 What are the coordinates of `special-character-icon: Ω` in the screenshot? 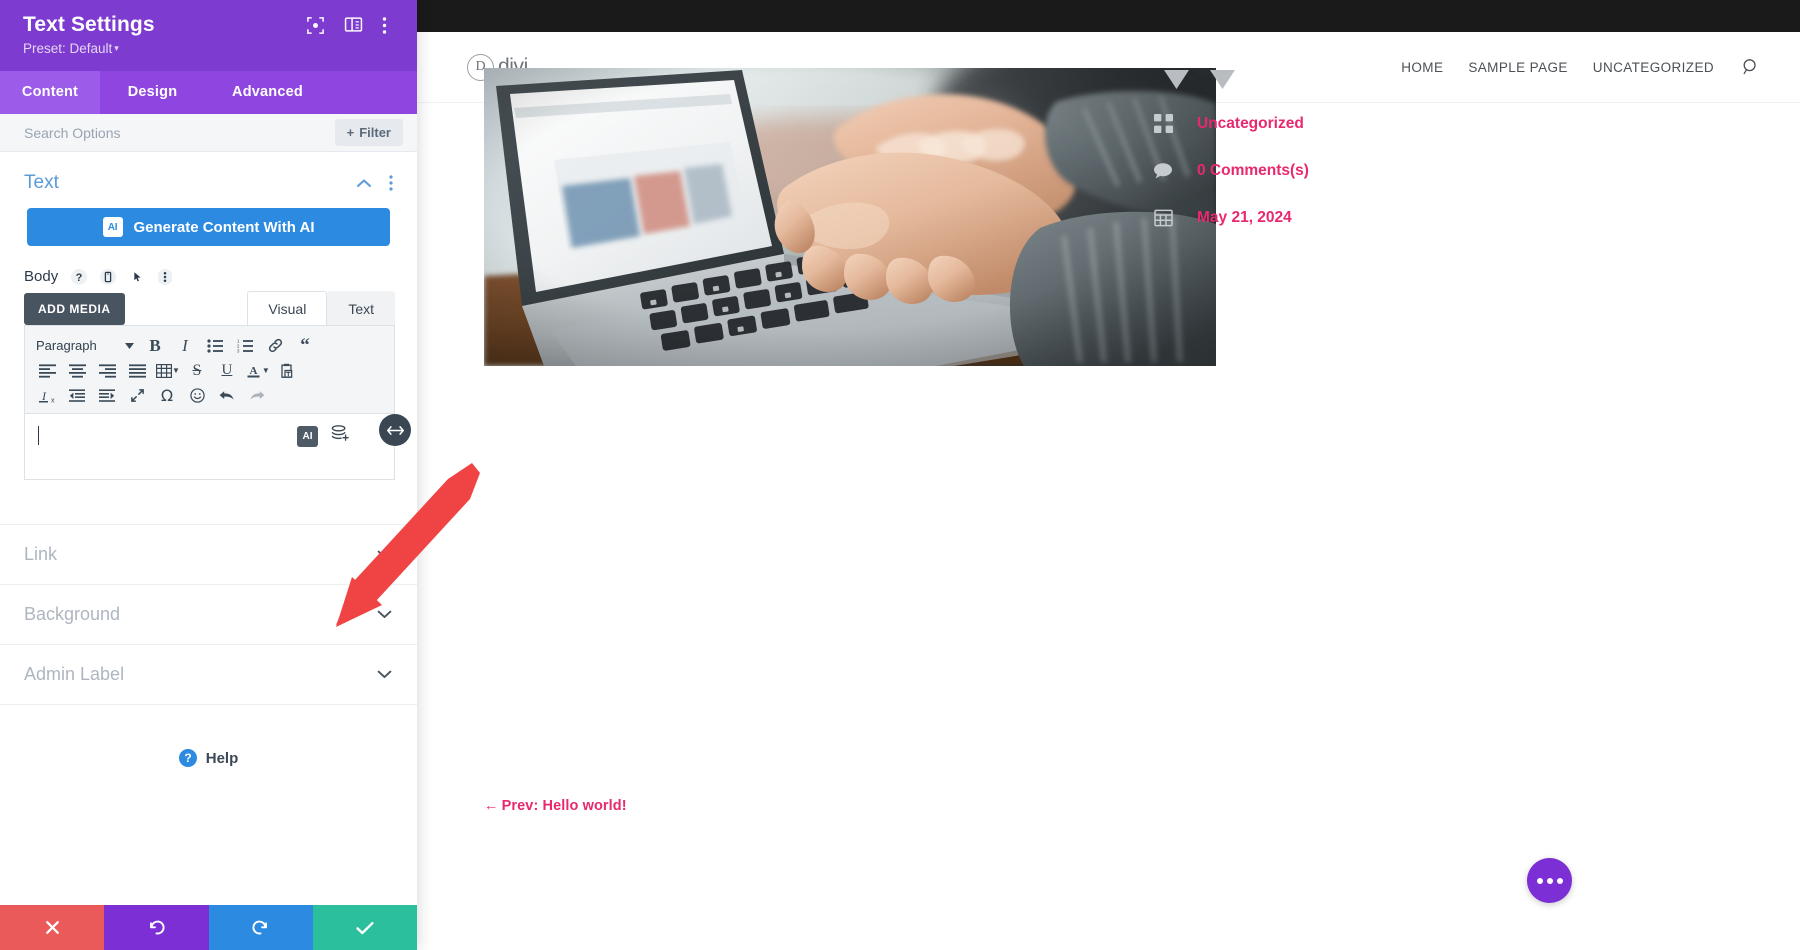 It's located at (167, 395).